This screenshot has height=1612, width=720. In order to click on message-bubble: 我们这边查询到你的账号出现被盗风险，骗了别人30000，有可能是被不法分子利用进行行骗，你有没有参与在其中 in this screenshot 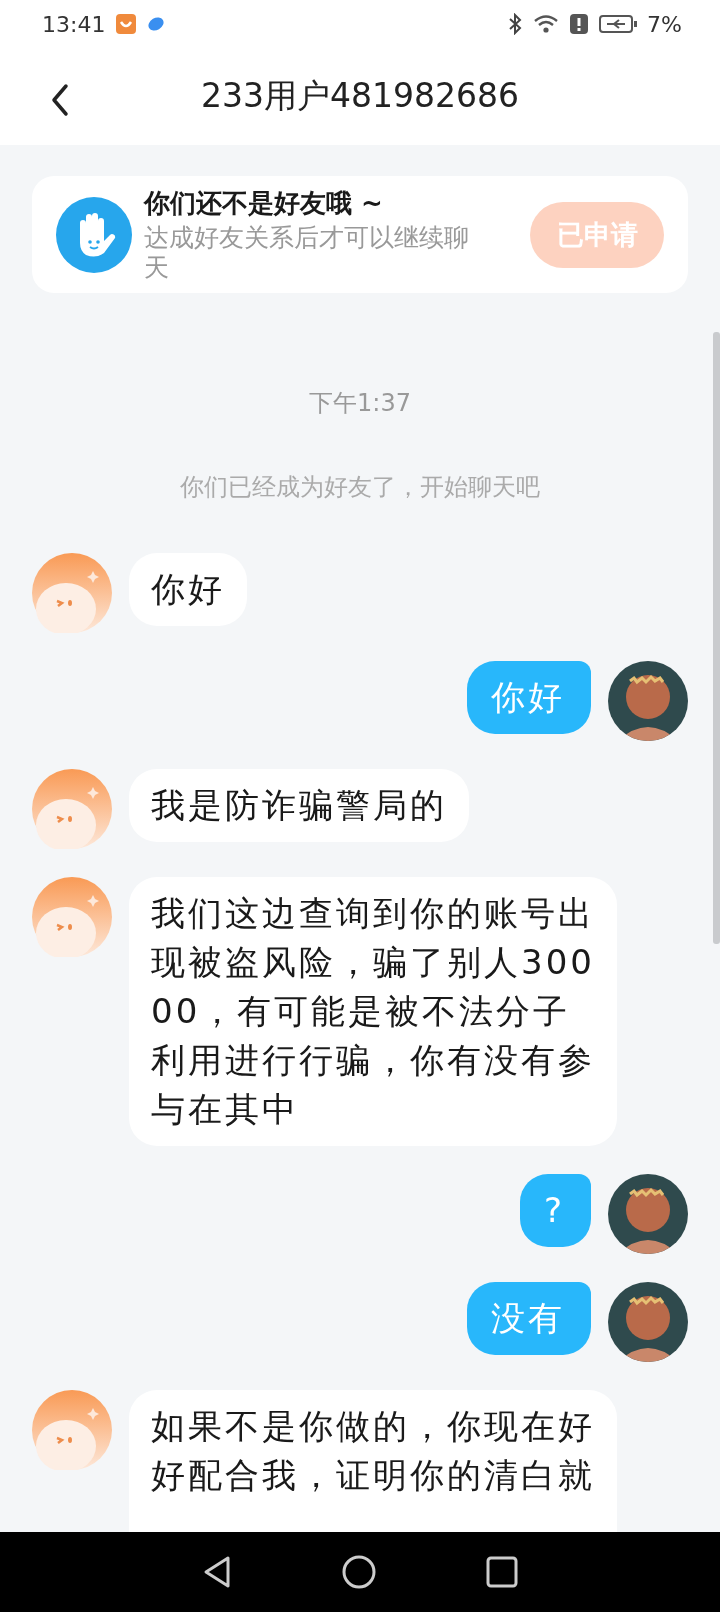, I will do `click(373, 1011)`.